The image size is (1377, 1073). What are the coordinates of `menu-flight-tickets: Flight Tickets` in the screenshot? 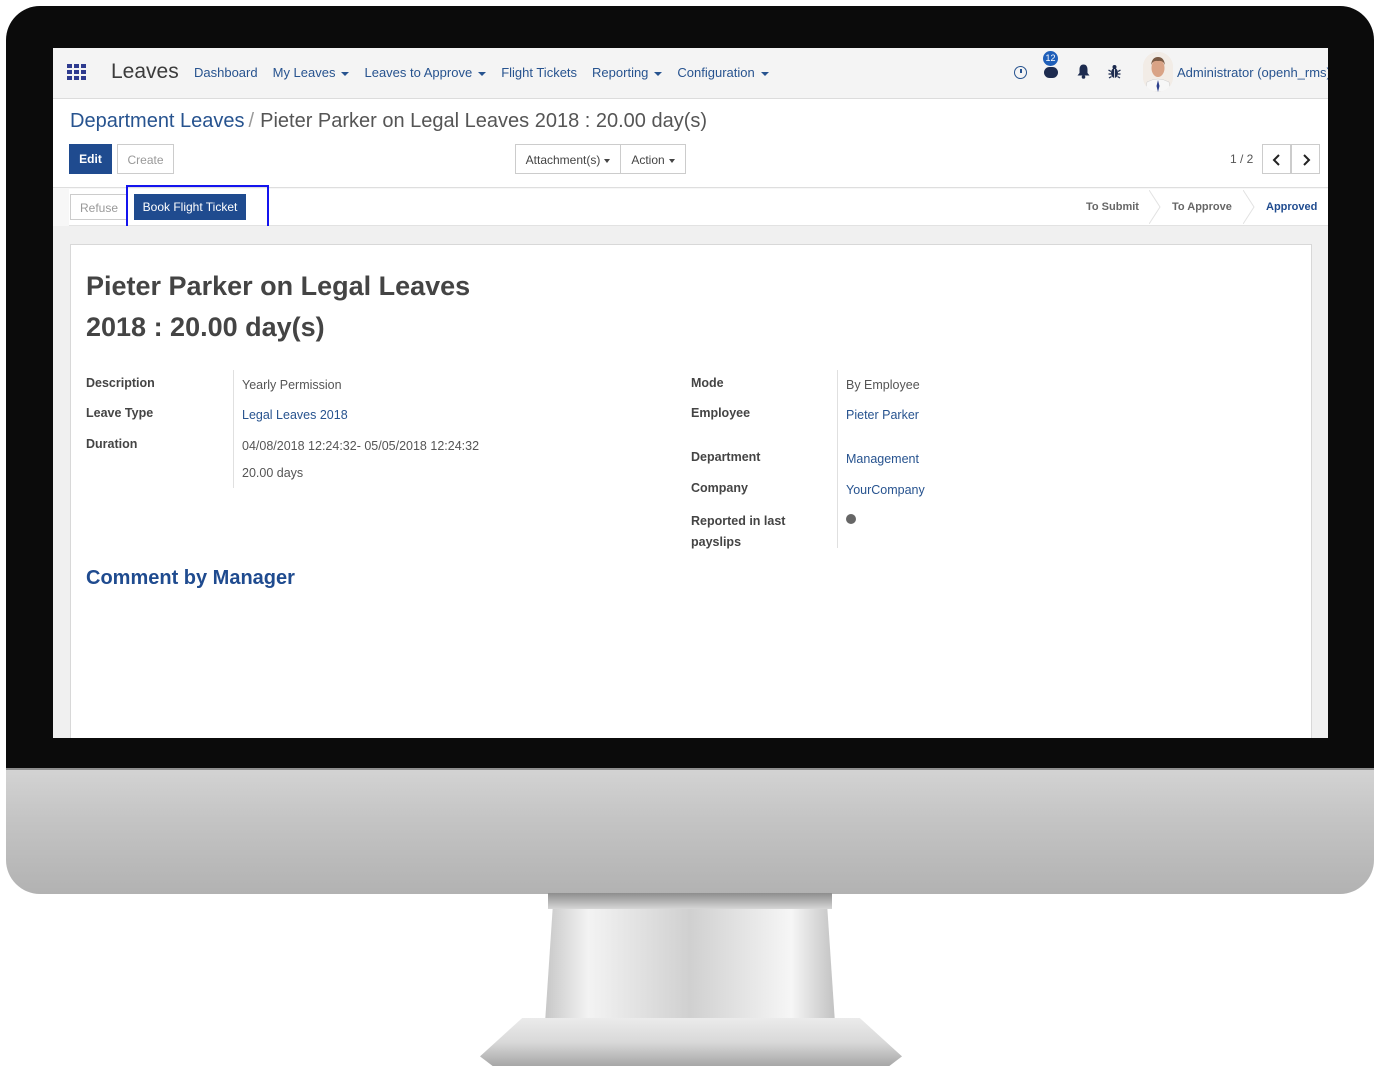 It's located at (539, 72).